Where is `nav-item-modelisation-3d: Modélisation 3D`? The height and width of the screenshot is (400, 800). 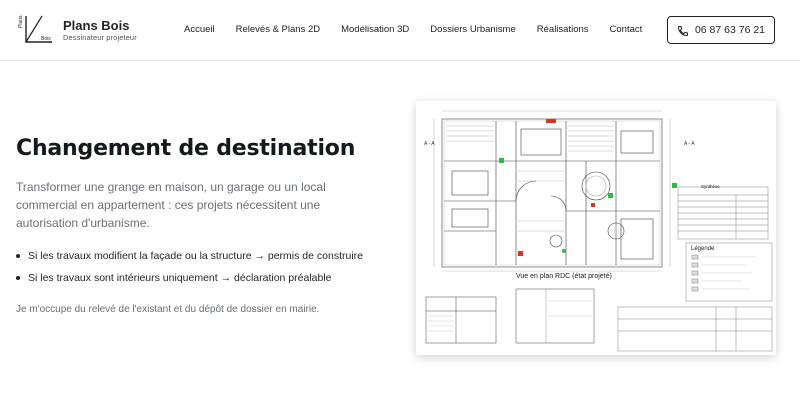
nav-item-modelisation-3d: Modélisation 3D is located at coordinates (375, 29).